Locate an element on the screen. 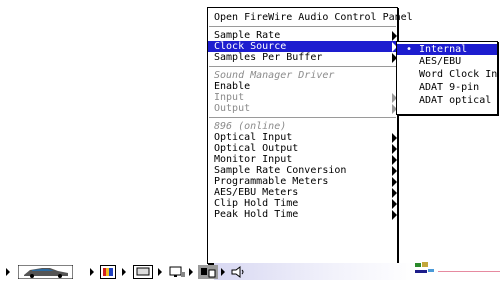 This screenshot has width=503, height=288. menu-item-label: Sample Rate is located at coordinates (247, 35).